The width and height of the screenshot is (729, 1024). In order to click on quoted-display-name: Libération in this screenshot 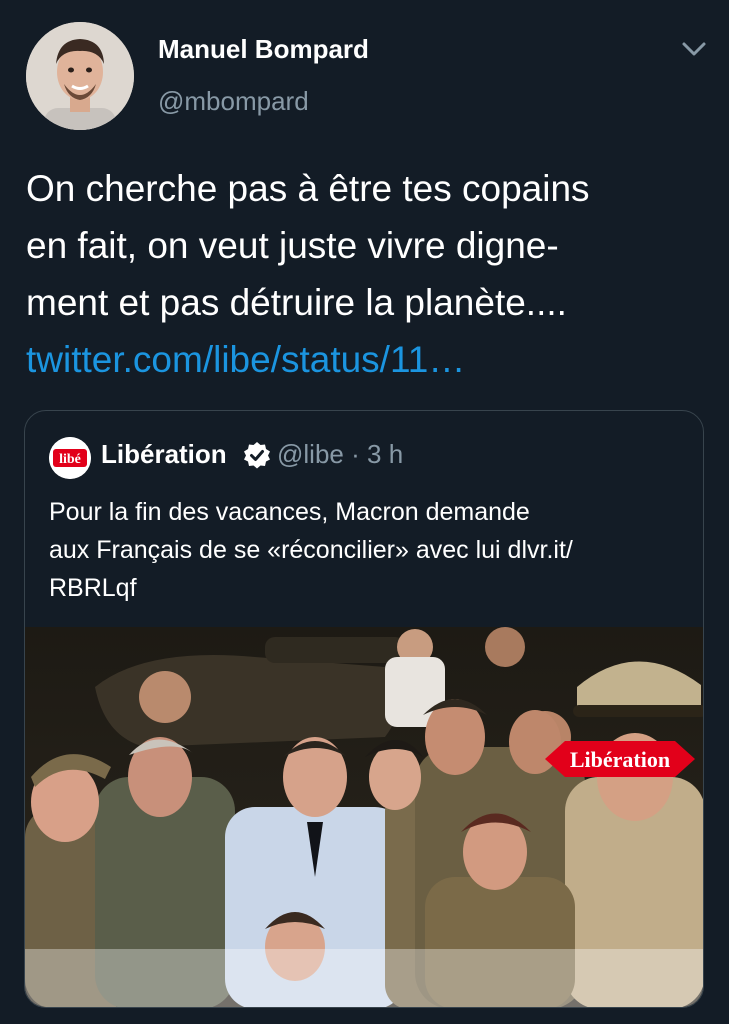, I will do `click(164, 454)`.